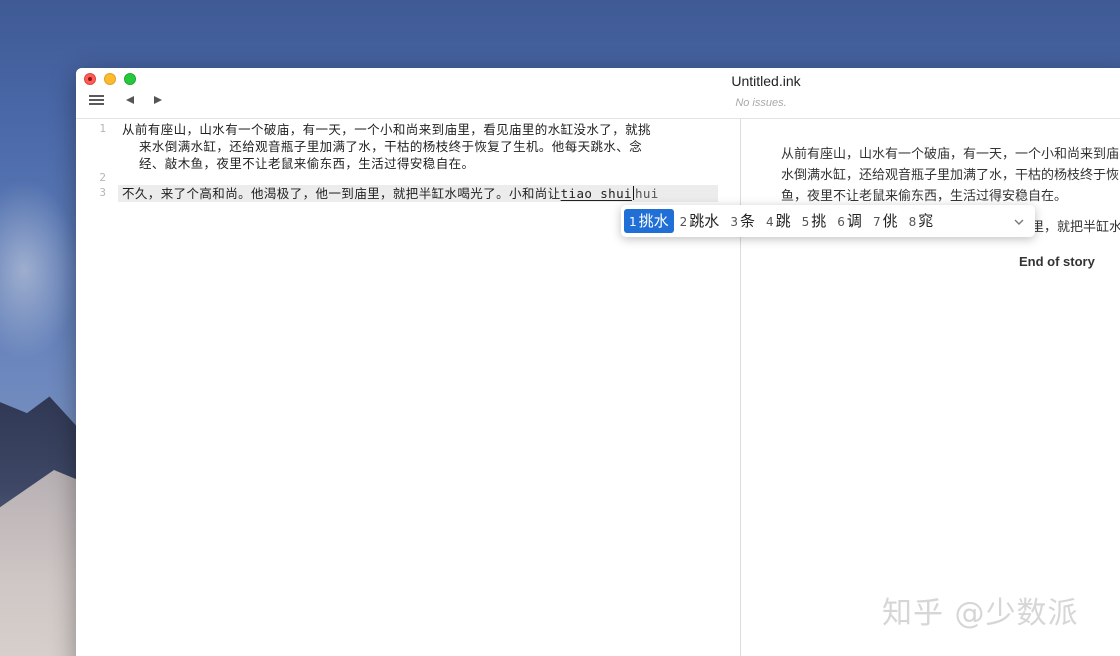 The image size is (1120, 656). I want to click on candidate-number: 2, so click(683, 222).